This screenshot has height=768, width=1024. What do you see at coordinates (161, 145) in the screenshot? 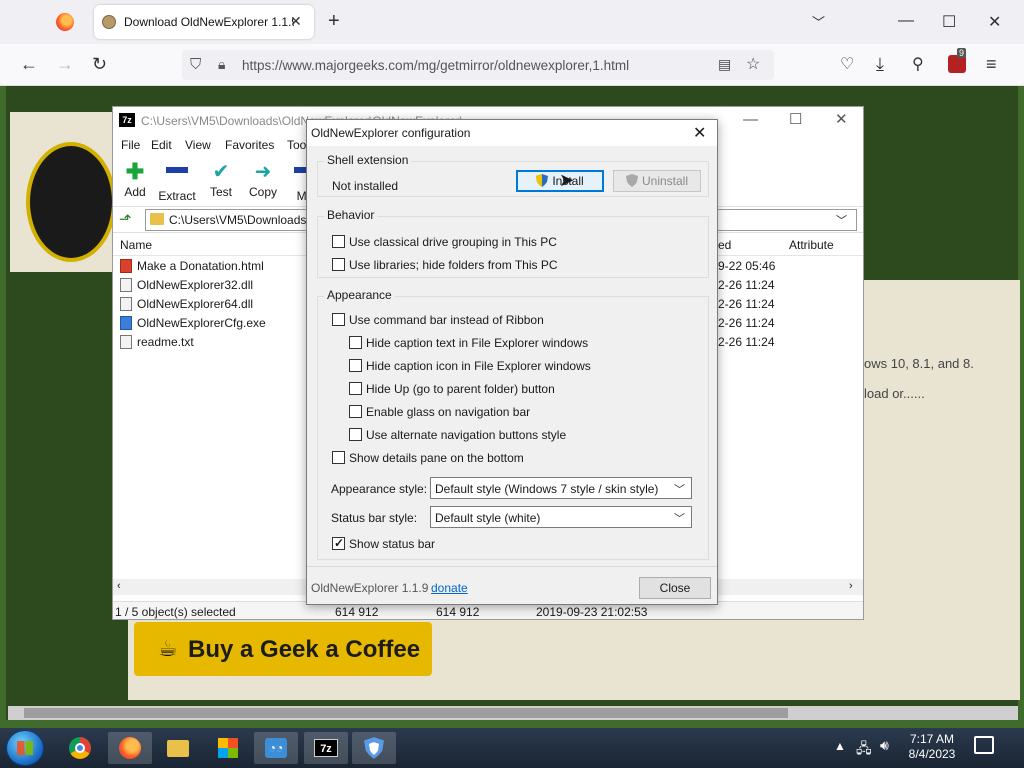
I see `menu-edit: Edit` at bounding box center [161, 145].